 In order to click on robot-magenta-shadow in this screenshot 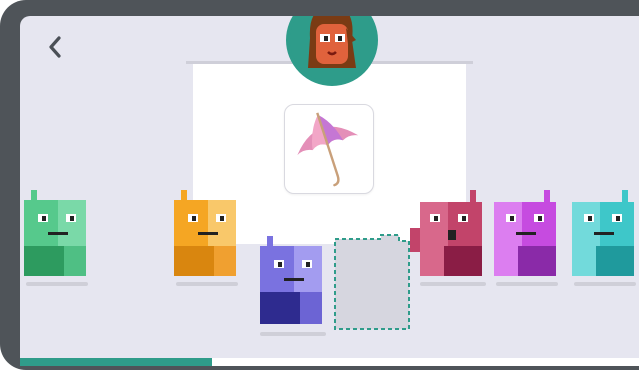, I will do `click(527, 284)`.